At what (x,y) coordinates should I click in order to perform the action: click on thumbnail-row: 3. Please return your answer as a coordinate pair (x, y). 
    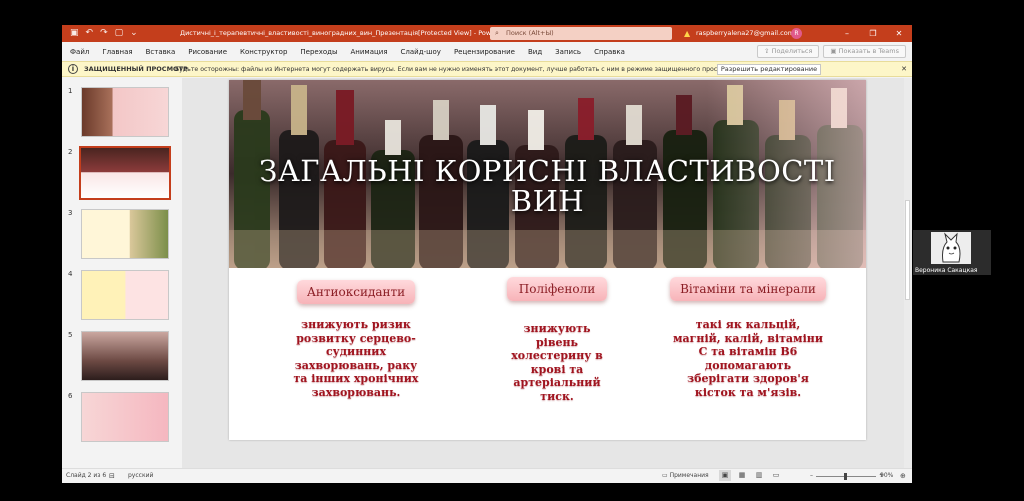
    Looking at the image, I should click on (121, 235).